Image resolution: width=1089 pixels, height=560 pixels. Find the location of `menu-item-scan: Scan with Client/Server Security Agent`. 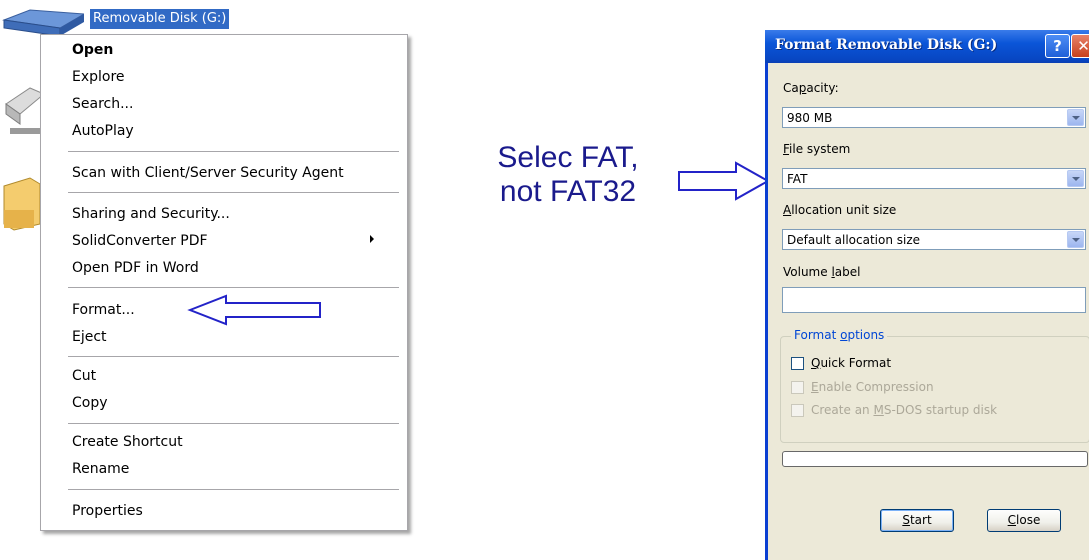

menu-item-scan: Scan with Client/Server Security Agent is located at coordinates (208, 173).